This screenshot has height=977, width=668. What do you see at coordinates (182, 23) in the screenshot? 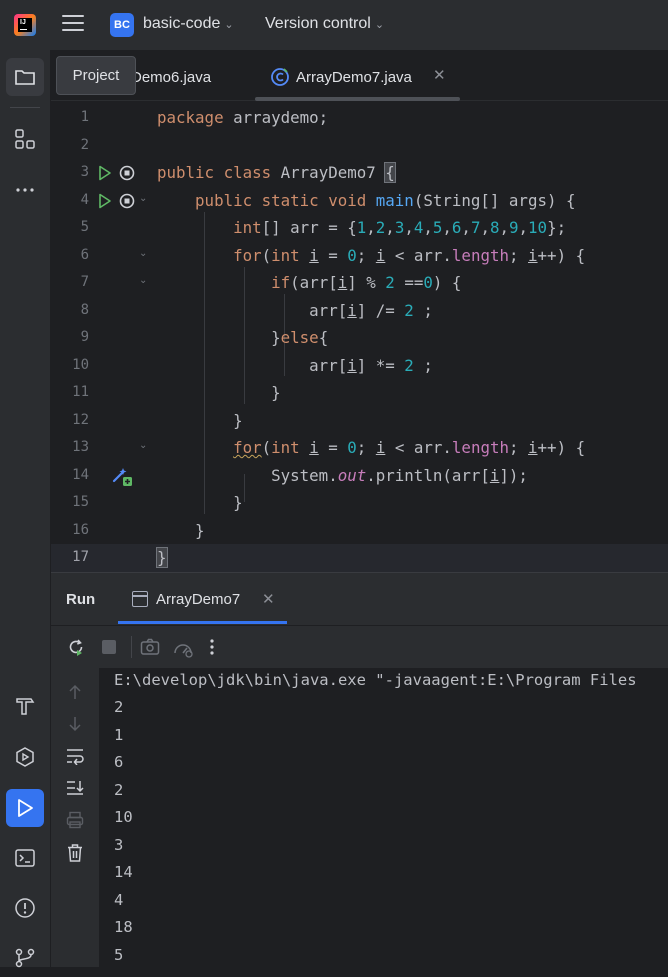
I see `project-name: basic-code` at bounding box center [182, 23].